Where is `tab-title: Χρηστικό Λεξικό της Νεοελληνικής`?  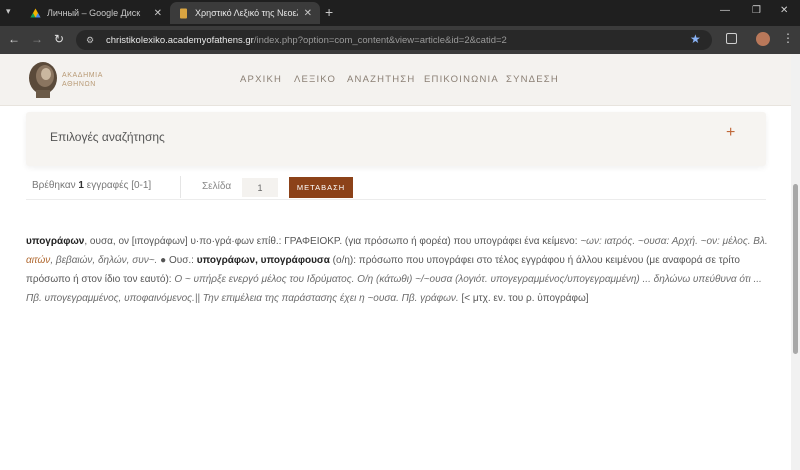
tab-title: Χρηστικό Λεξικό της Νεοελληνικής is located at coordinates (246, 13).